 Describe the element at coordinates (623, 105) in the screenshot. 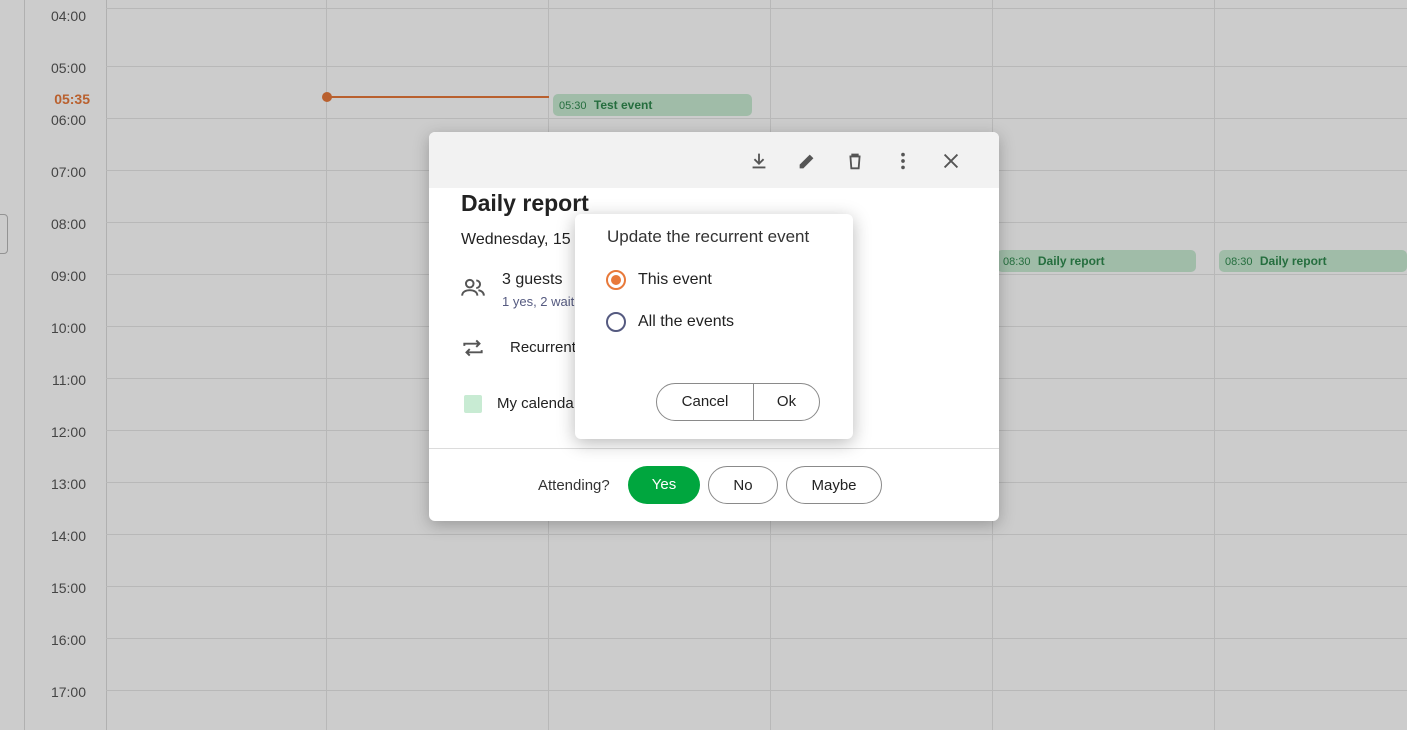

I see `event-title: Test event` at that location.